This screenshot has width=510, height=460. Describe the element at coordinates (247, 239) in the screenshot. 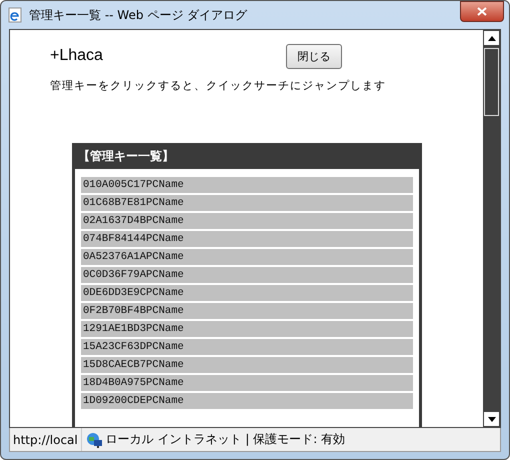

I see `key-link: 074BF84144PCName` at that location.